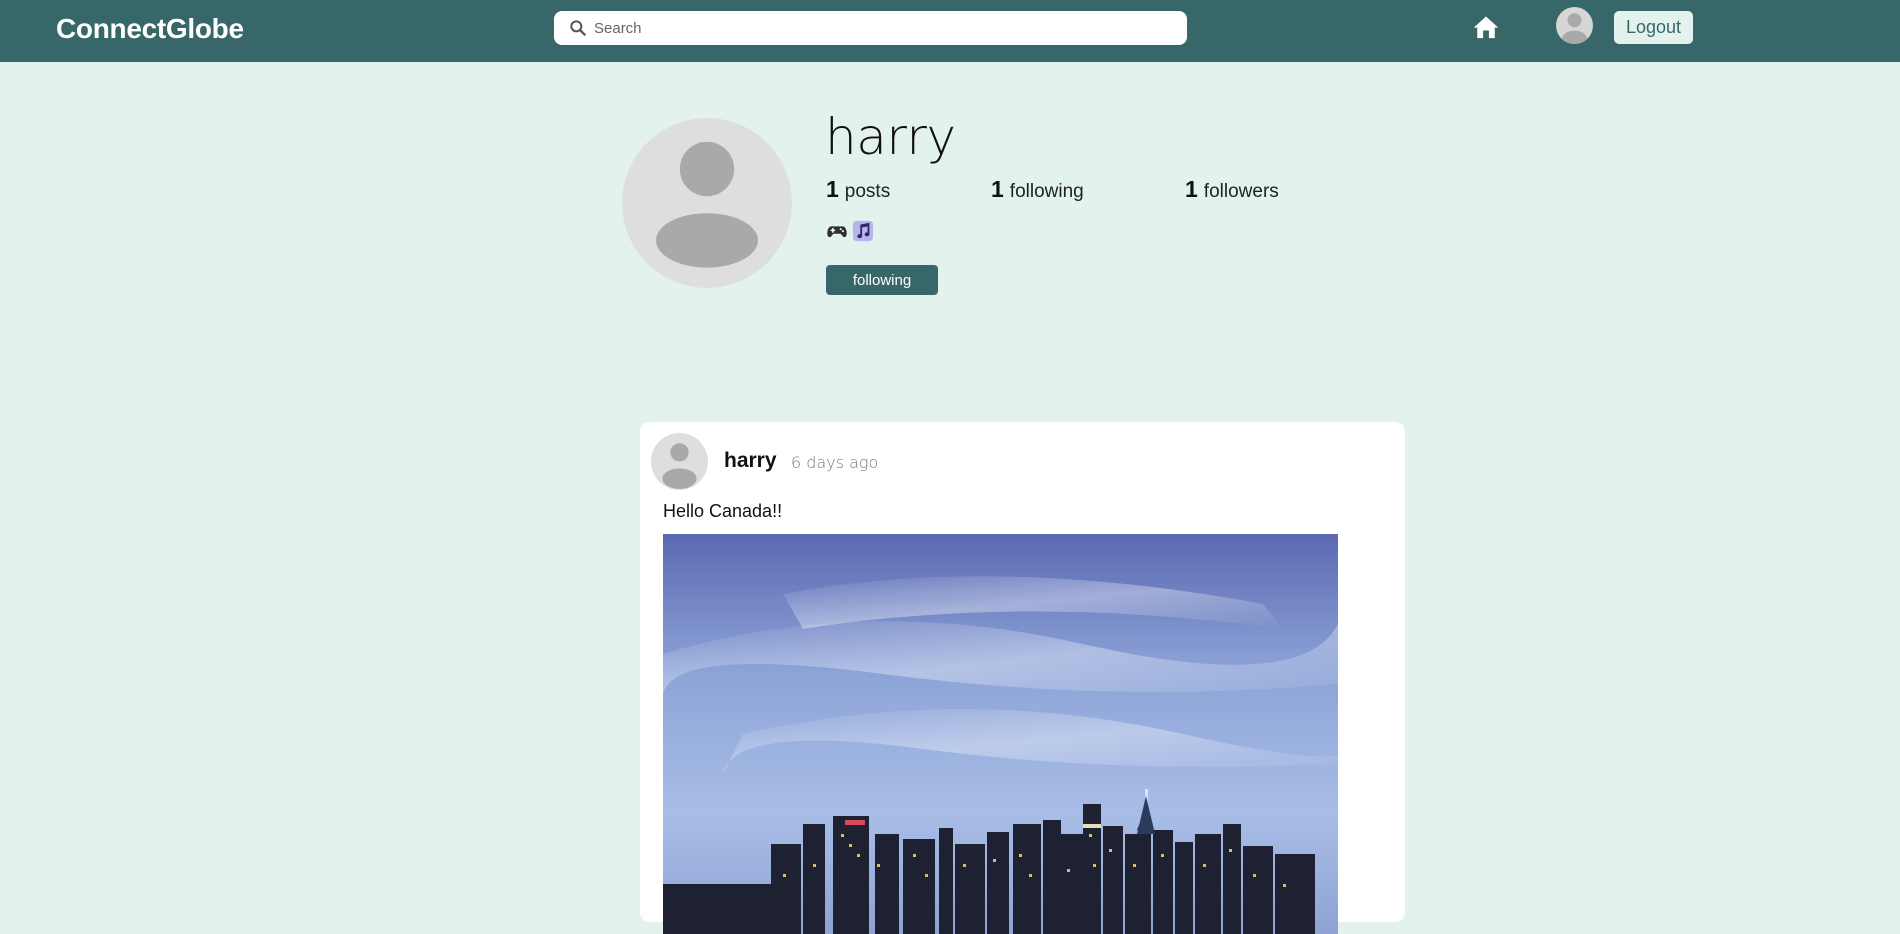 This screenshot has width=1900, height=934. Describe the element at coordinates (1241, 191) in the screenshot. I see `stat-label: followers` at that location.